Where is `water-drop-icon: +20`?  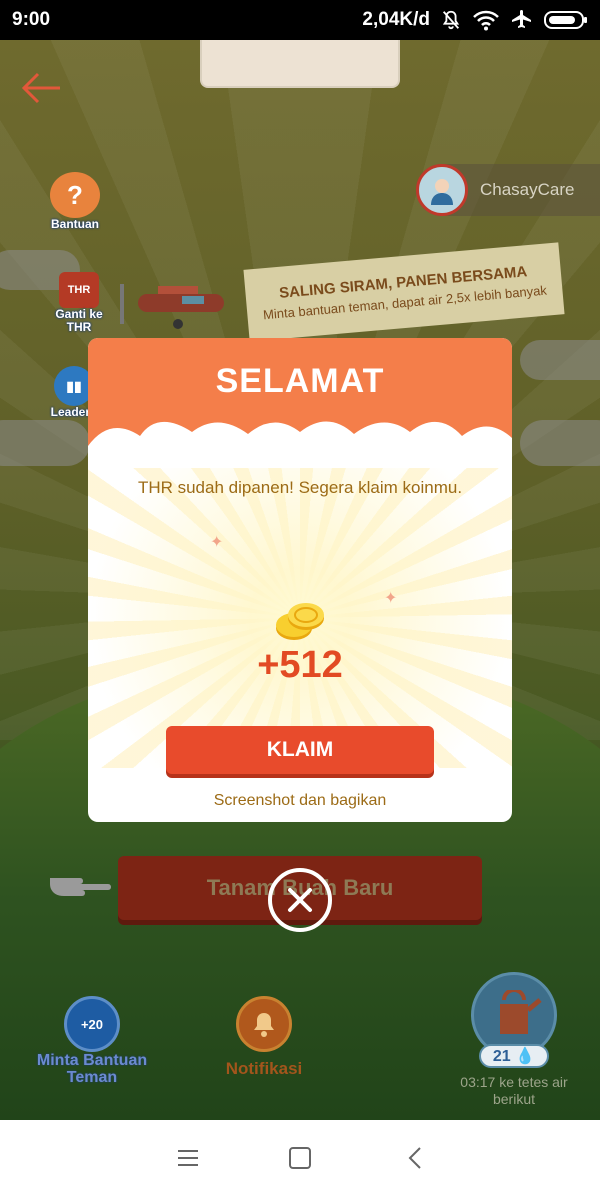
water-drop-icon: +20 is located at coordinates (92, 1024).